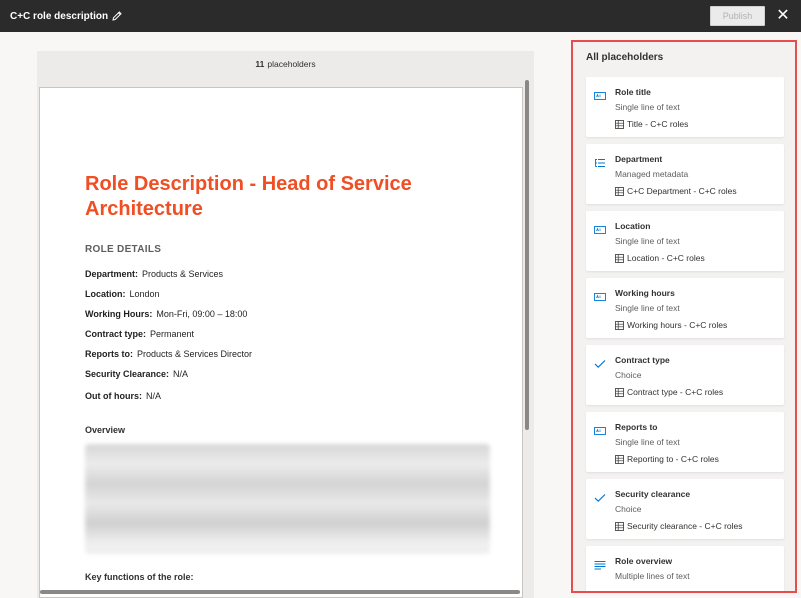 Image resolution: width=801 pixels, height=598 pixels. Describe the element at coordinates (653, 494) in the screenshot. I see `placeholder-name: Security clearance` at that location.